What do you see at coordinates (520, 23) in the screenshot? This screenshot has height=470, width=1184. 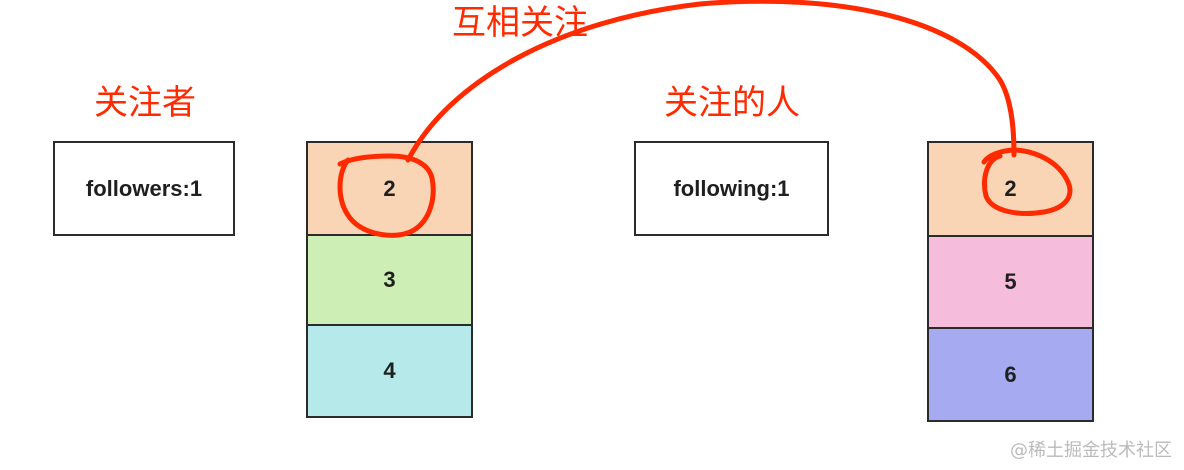 I see `mutual-follow-label: 互相关注` at bounding box center [520, 23].